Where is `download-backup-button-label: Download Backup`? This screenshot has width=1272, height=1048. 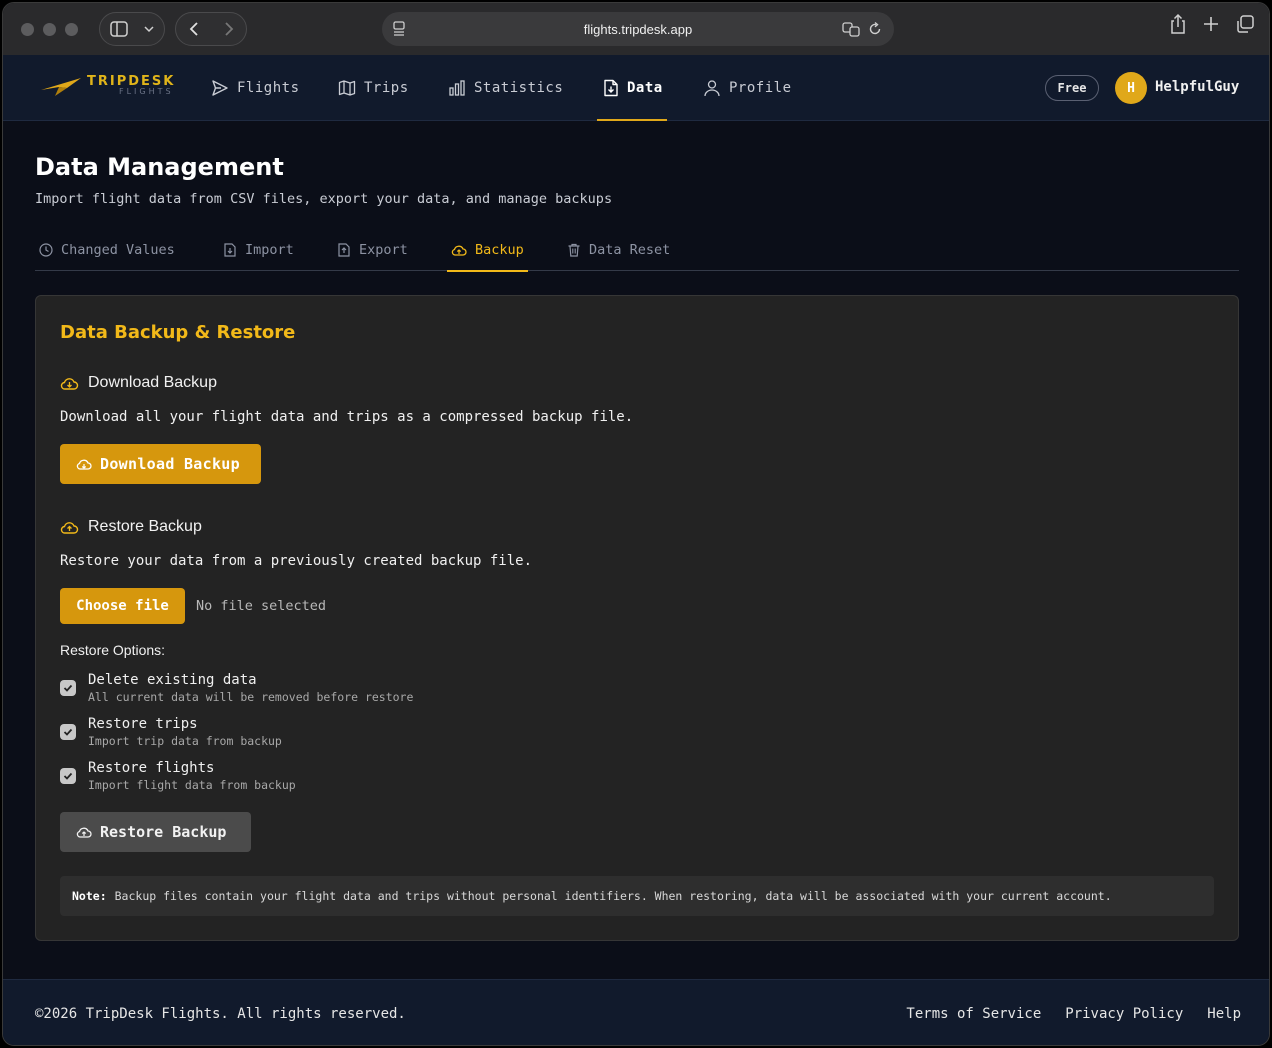
download-backup-button-label: Download Backup is located at coordinates (170, 464).